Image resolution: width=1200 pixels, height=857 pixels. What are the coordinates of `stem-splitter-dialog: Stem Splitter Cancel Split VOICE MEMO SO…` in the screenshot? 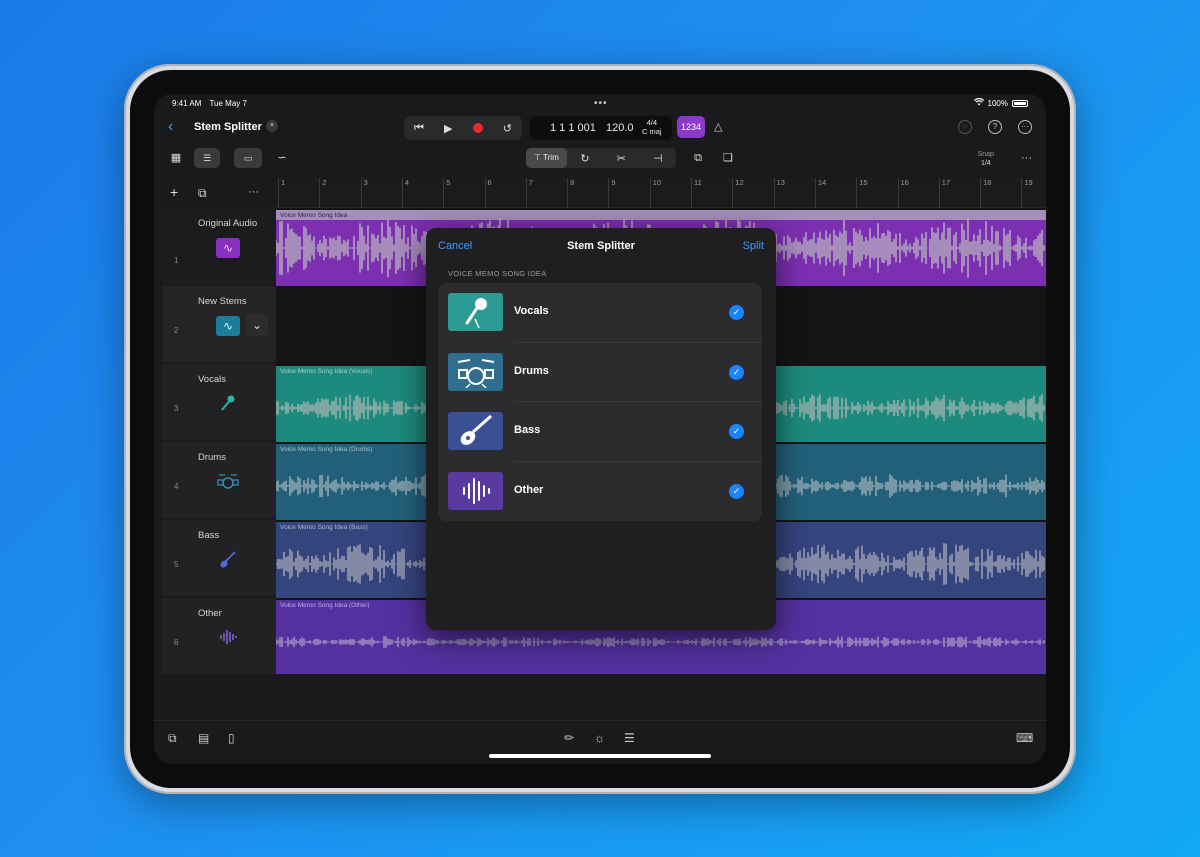 It's located at (601, 429).